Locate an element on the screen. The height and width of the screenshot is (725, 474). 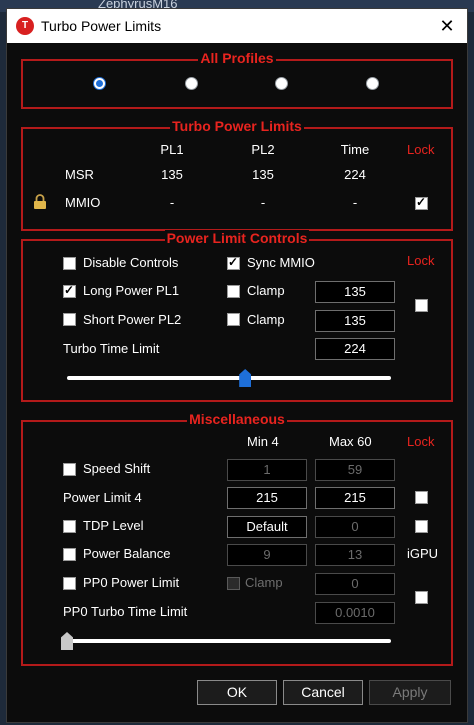
pl2-clamp-label: Clamp is located at coordinates (266, 319).